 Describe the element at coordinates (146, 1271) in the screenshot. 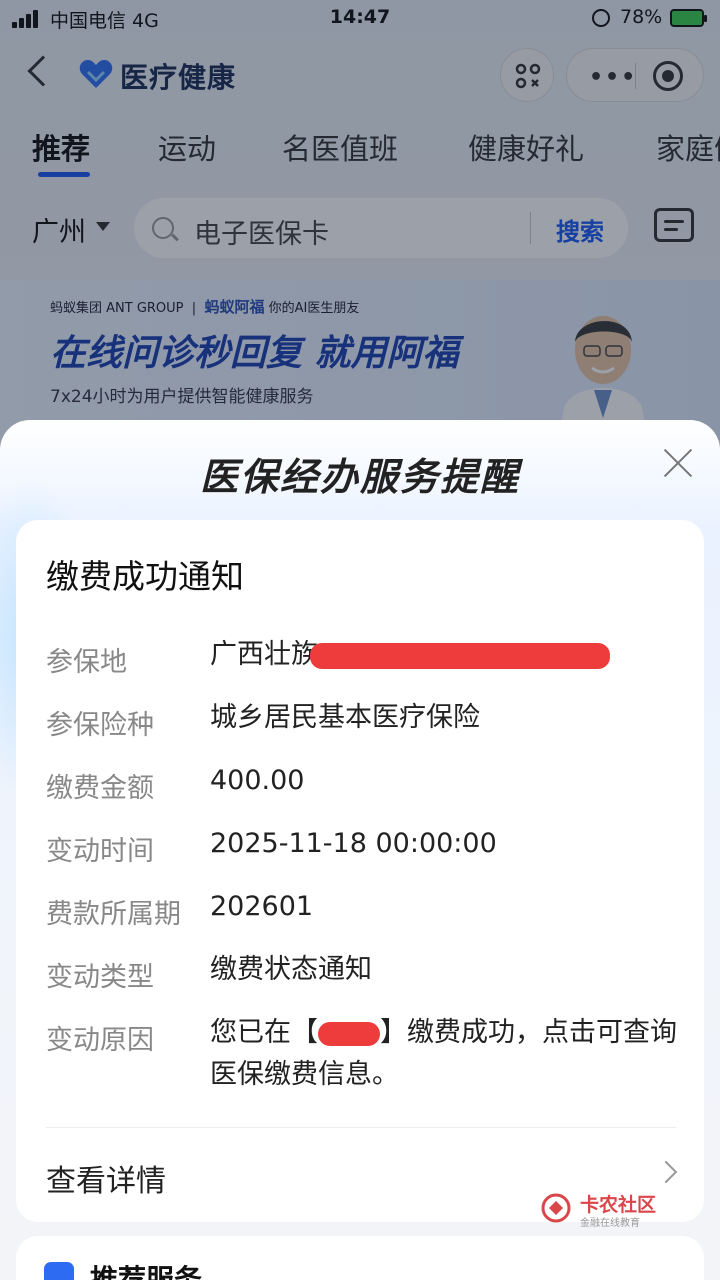

I see `recommended-services-title: 推荐服务` at that location.